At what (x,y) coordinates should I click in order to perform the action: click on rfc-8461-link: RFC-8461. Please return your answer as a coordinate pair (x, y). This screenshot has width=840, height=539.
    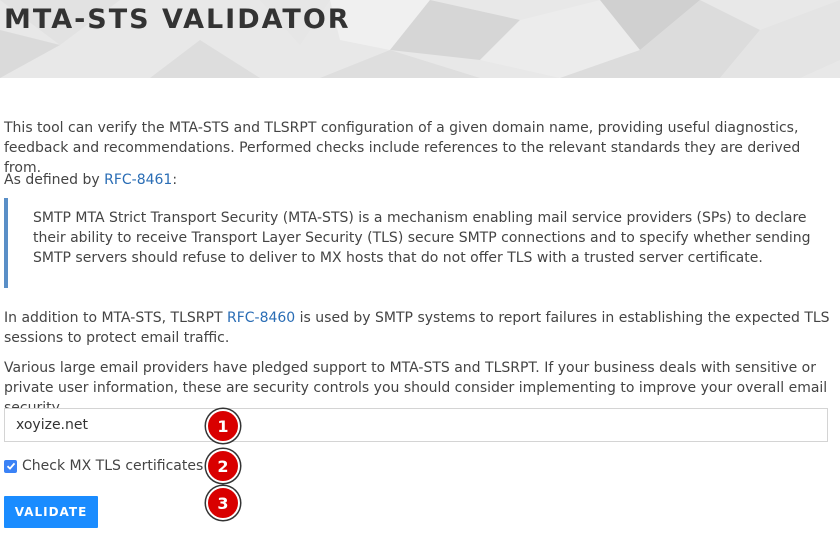
    Looking at the image, I should click on (138, 180).